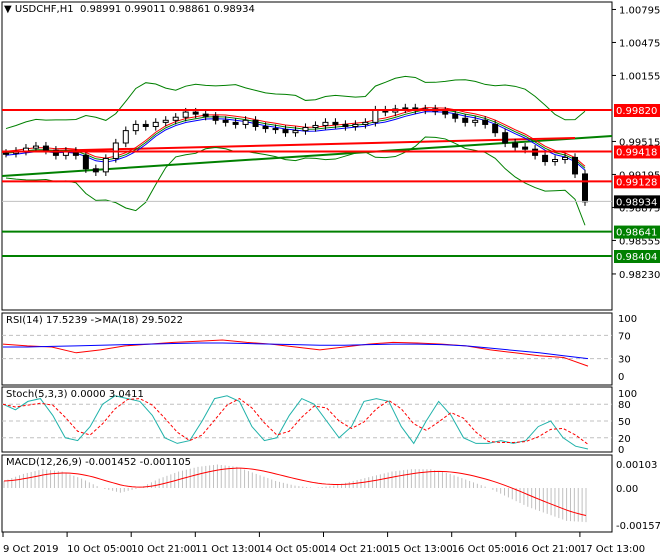 The width and height of the screenshot is (660, 560). What do you see at coordinates (636, 257) in the screenshot?
I see `support-level-label: 0.98404` at bounding box center [636, 257].